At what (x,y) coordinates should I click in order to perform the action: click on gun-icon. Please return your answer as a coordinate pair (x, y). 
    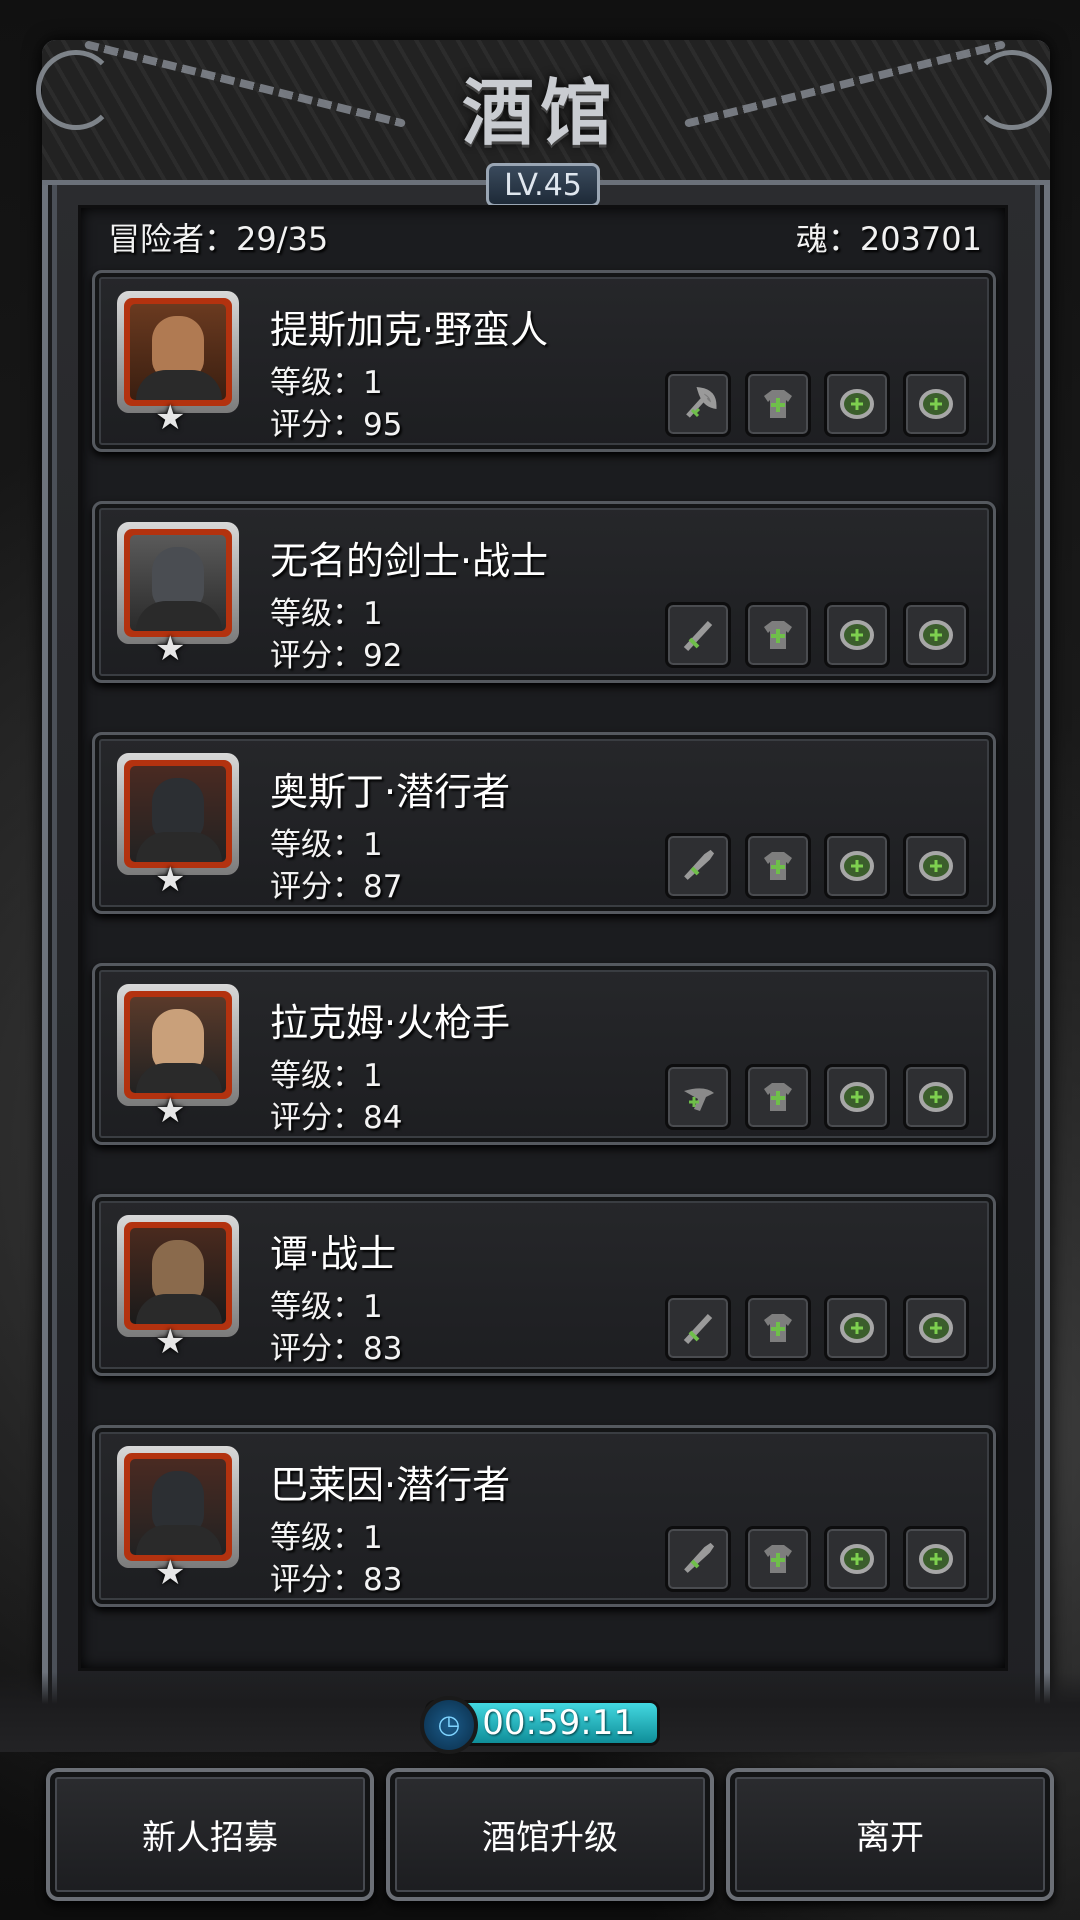
    Looking at the image, I should click on (699, 1099).